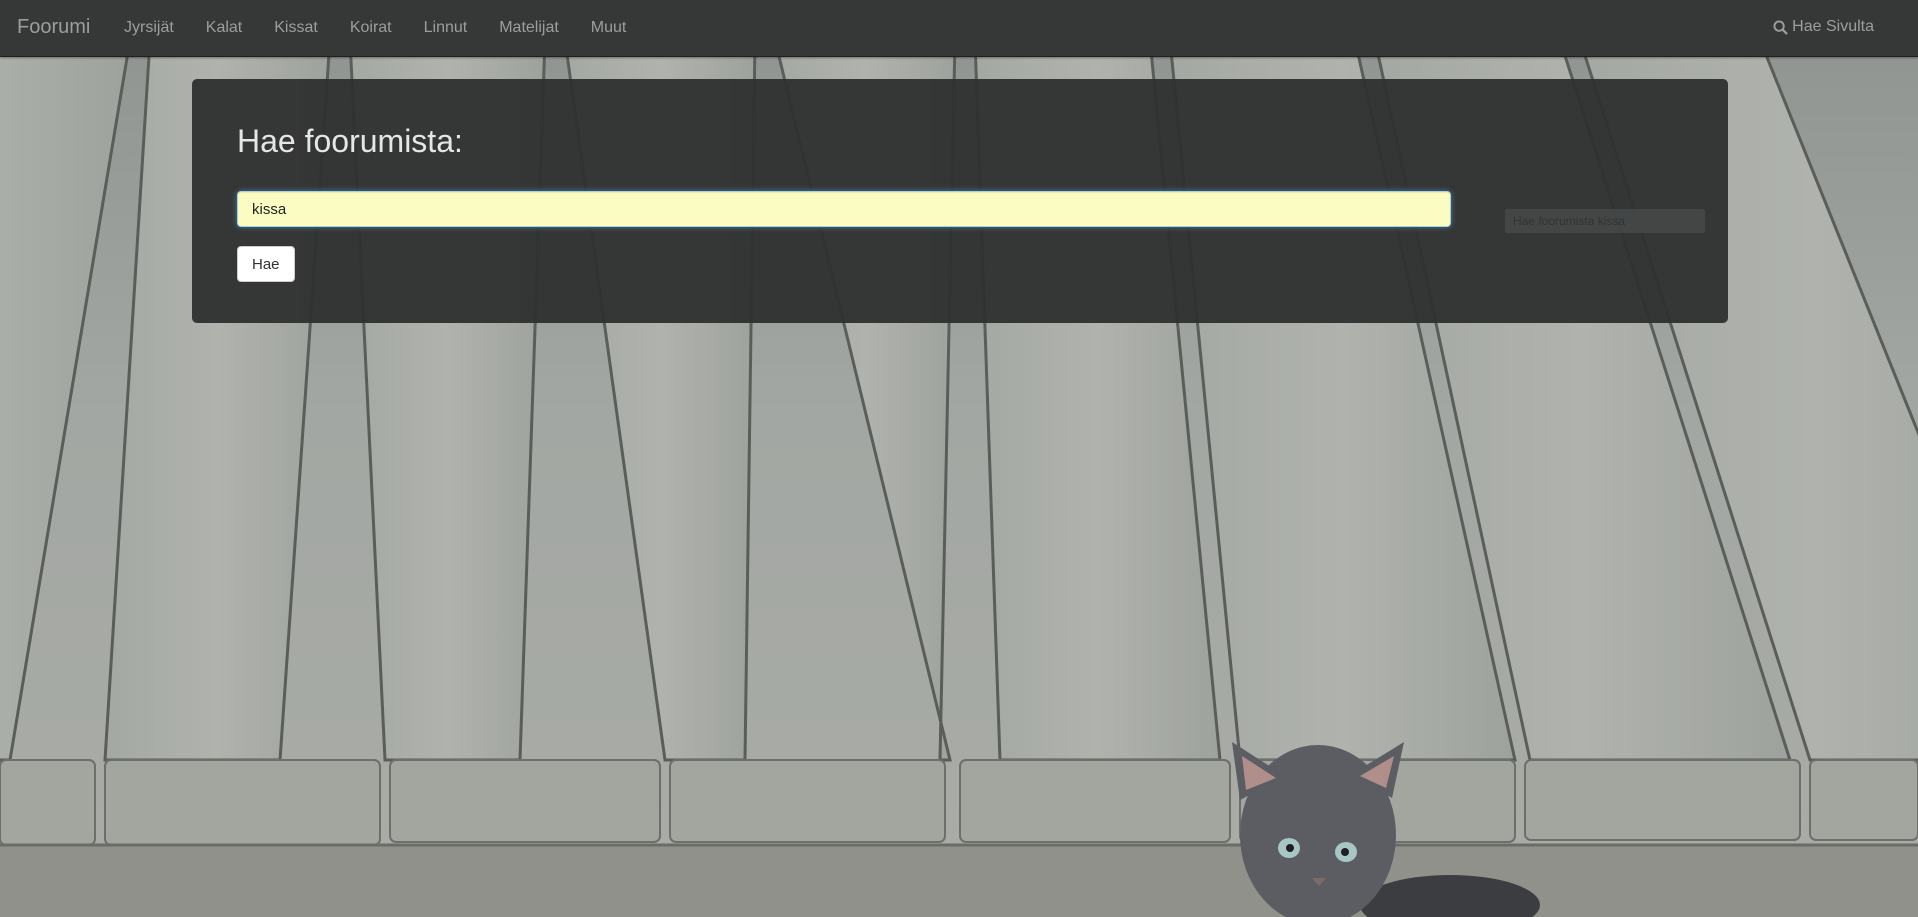 The image size is (1918, 917). Describe the element at coordinates (1781, 27) in the screenshot. I see `search-icon` at that location.